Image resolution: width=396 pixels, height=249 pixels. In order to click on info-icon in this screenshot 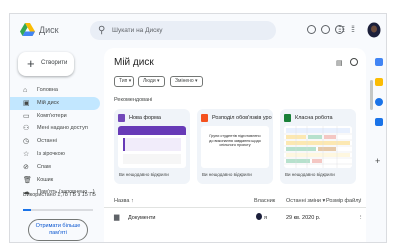, I will do `click(354, 62)`.